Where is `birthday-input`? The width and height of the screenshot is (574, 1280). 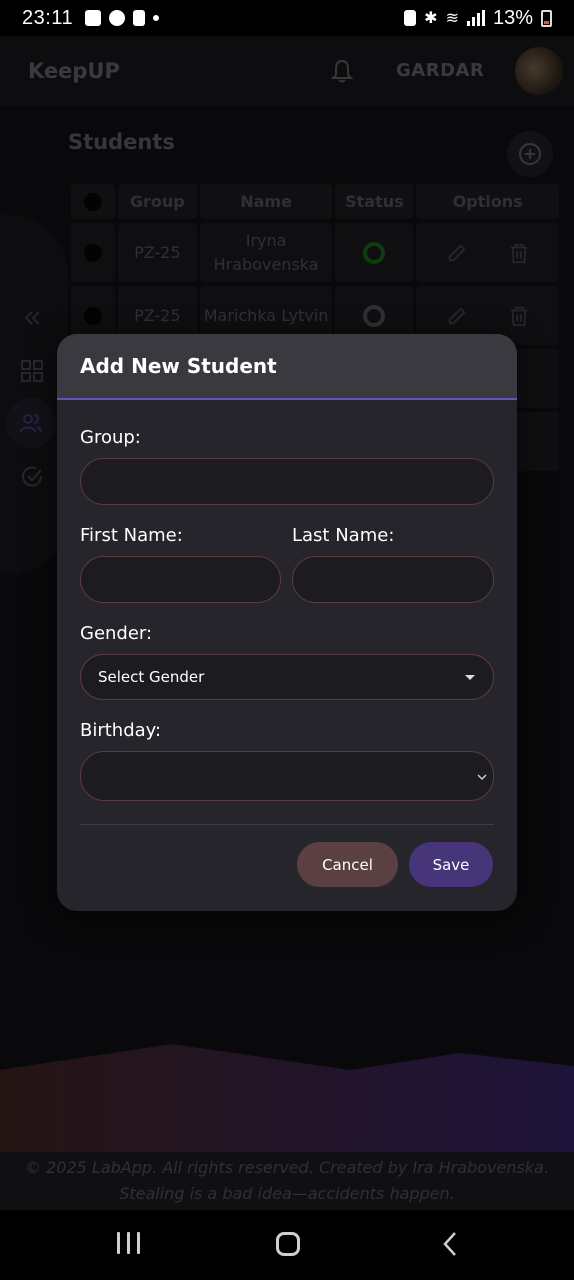
birthday-input is located at coordinates (287, 776).